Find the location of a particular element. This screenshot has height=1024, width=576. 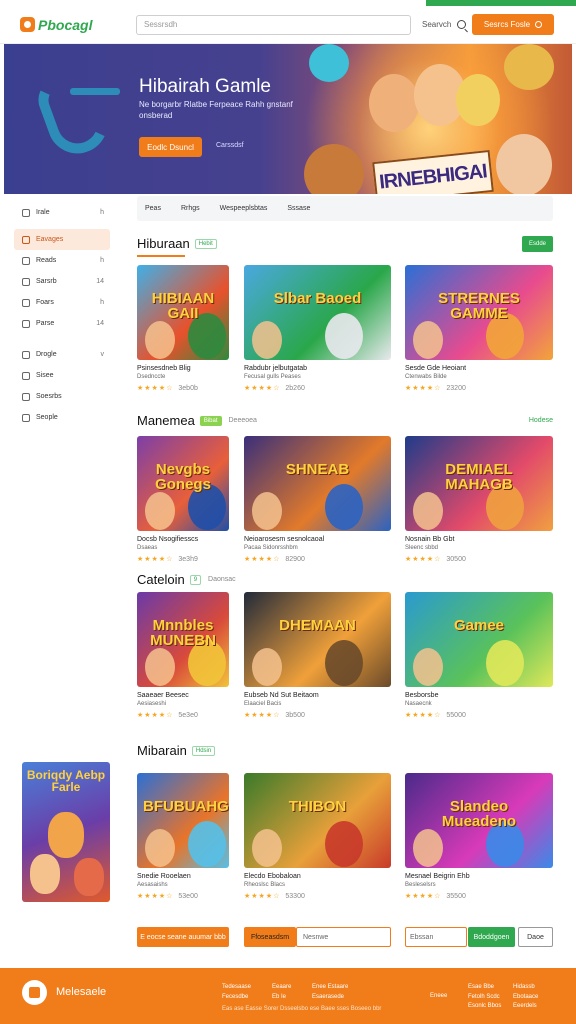

game-title: Nosnain Bb Gbt is located at coordinates (479, 540).